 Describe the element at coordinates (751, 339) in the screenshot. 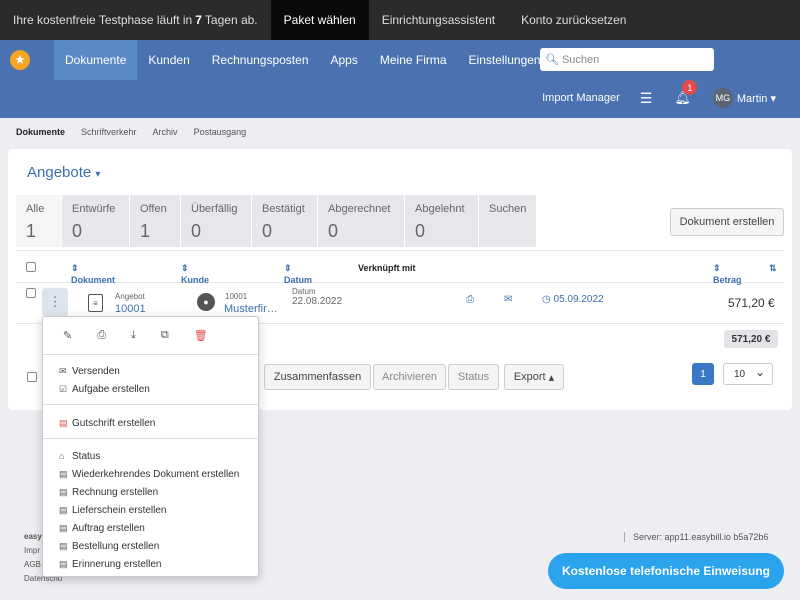

I see `total-amount: 571,20 €` at that location.